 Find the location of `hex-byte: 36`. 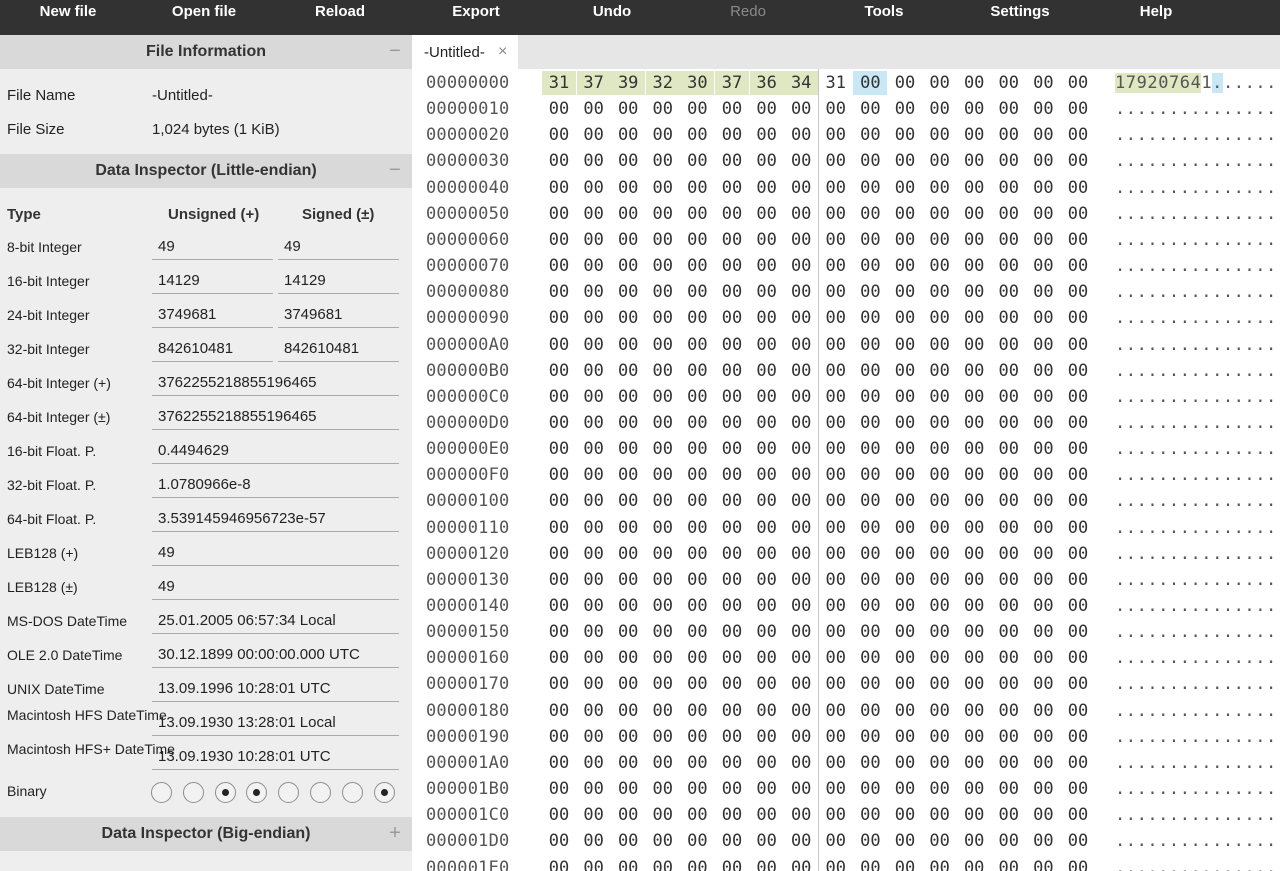

hex-byte: 36 is located at coordinates (766, 83).